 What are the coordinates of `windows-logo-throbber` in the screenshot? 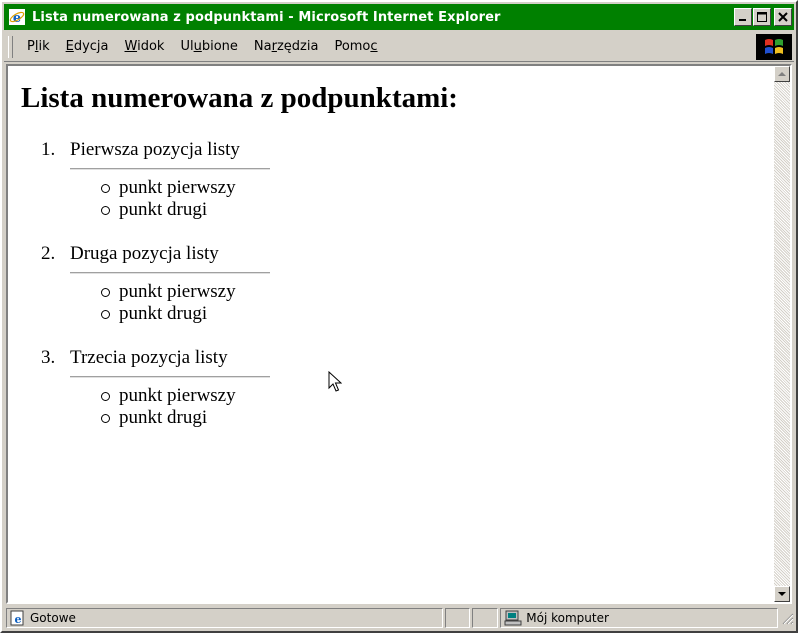 It's located at (774, 47).